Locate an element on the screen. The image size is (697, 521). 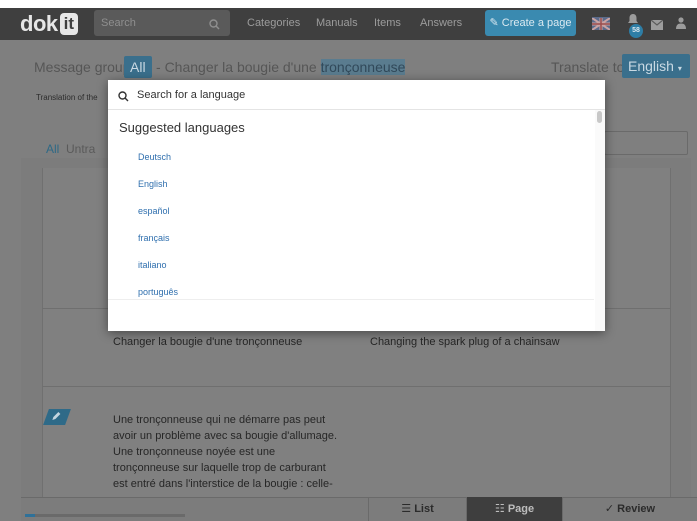
message-group-selector: All is located at coordinates (138, 67).